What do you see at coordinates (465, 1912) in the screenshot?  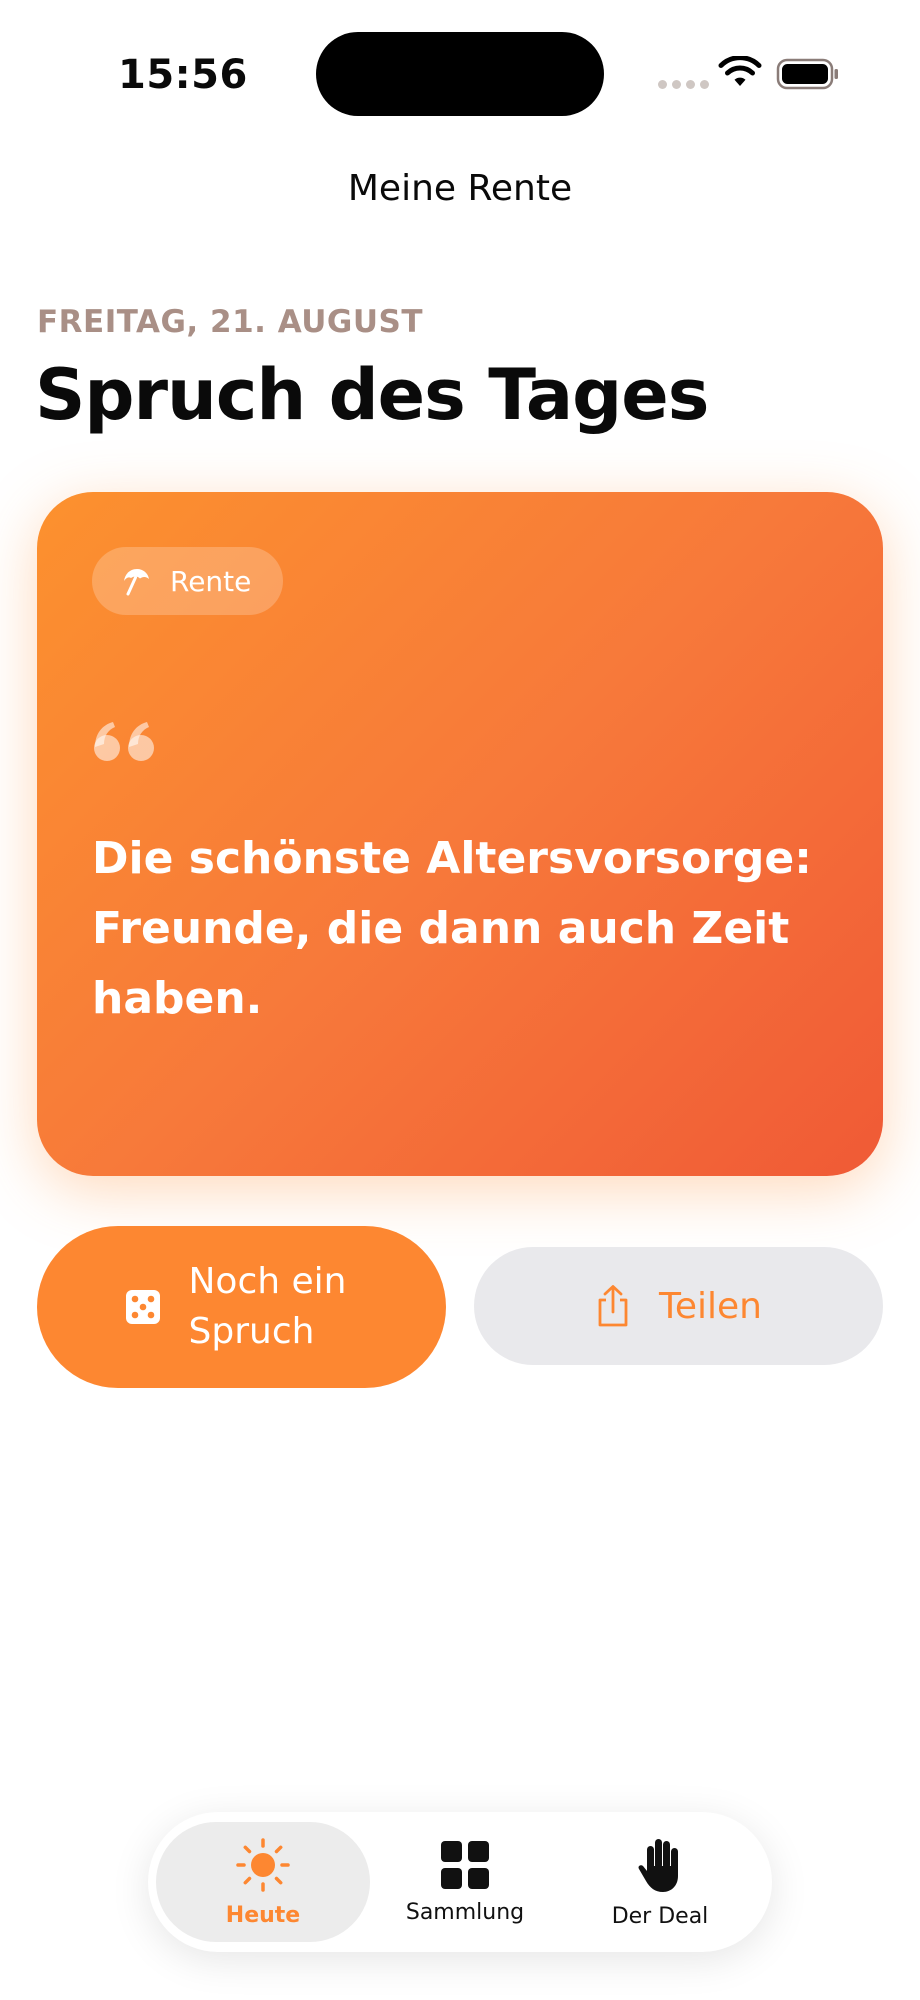 I see `tab-collection-label: Sammlung` at bounding box center [465, 1912].